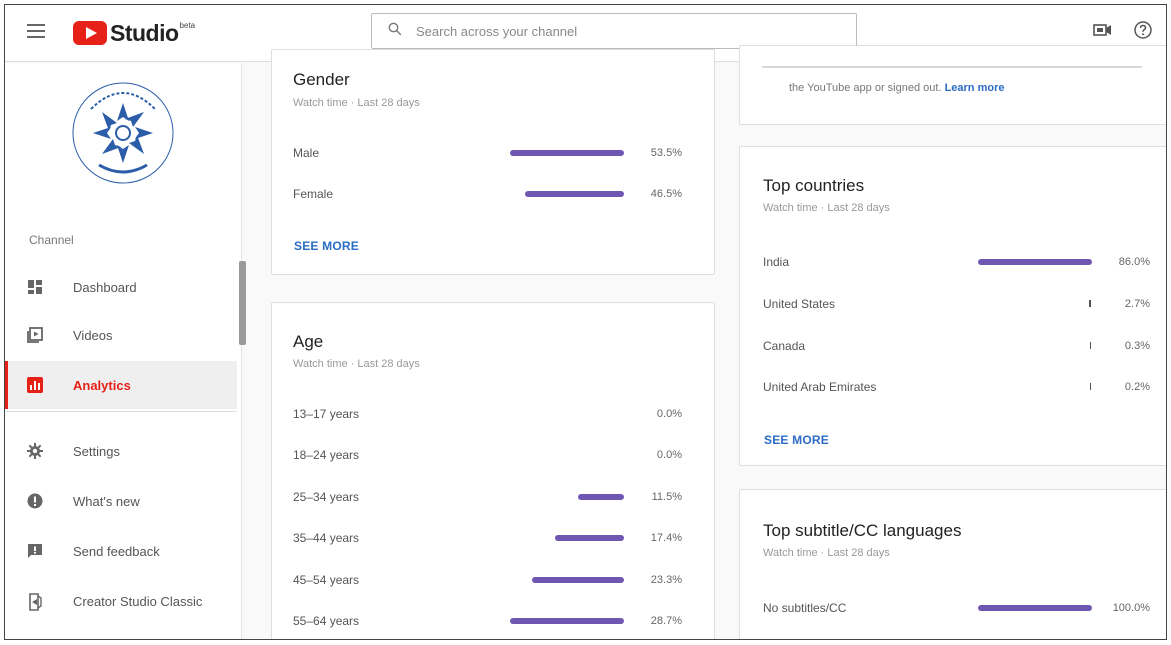  Describe the element at coordinates (102, 385) in the screenshot. I see `sidebar-item-label: Analytics` at that location.